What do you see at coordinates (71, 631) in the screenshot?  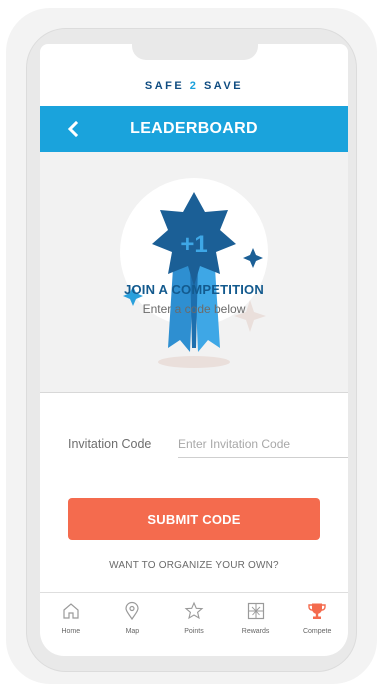 I see `tab-label-home: Home` at bounding box center [71, 631].